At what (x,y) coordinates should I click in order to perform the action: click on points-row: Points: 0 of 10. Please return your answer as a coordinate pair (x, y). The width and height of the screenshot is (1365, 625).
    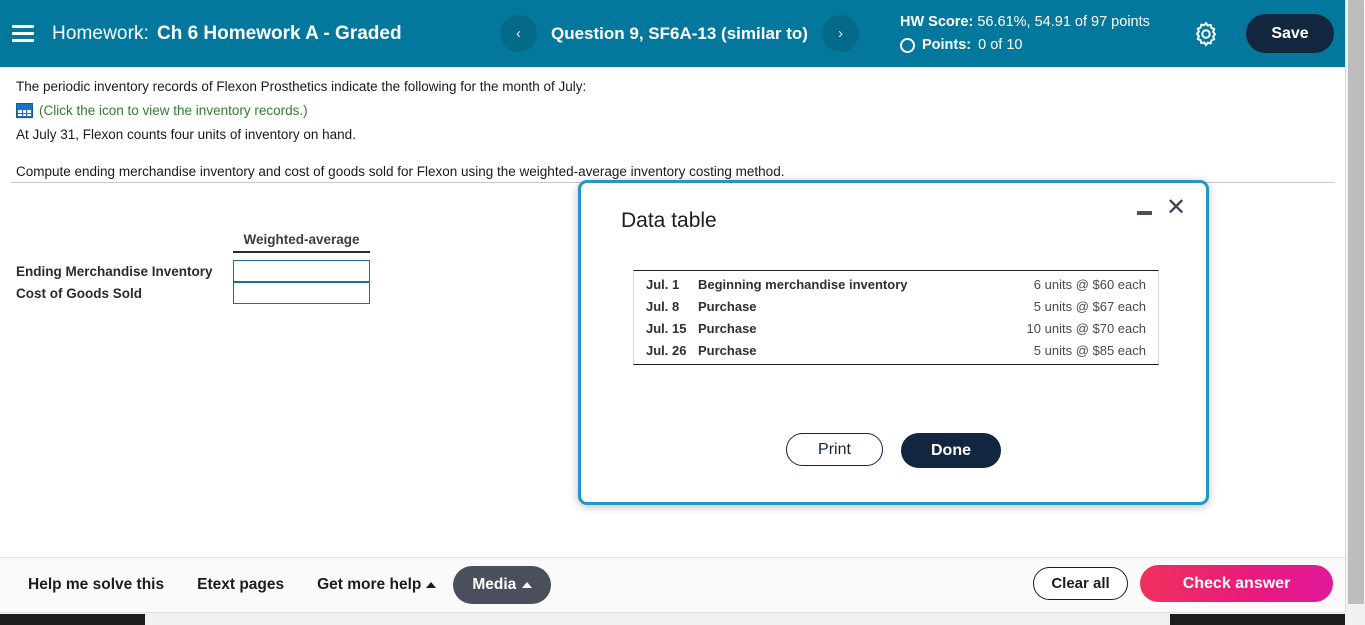
    Looking at the image, I should click on (1025, 45).